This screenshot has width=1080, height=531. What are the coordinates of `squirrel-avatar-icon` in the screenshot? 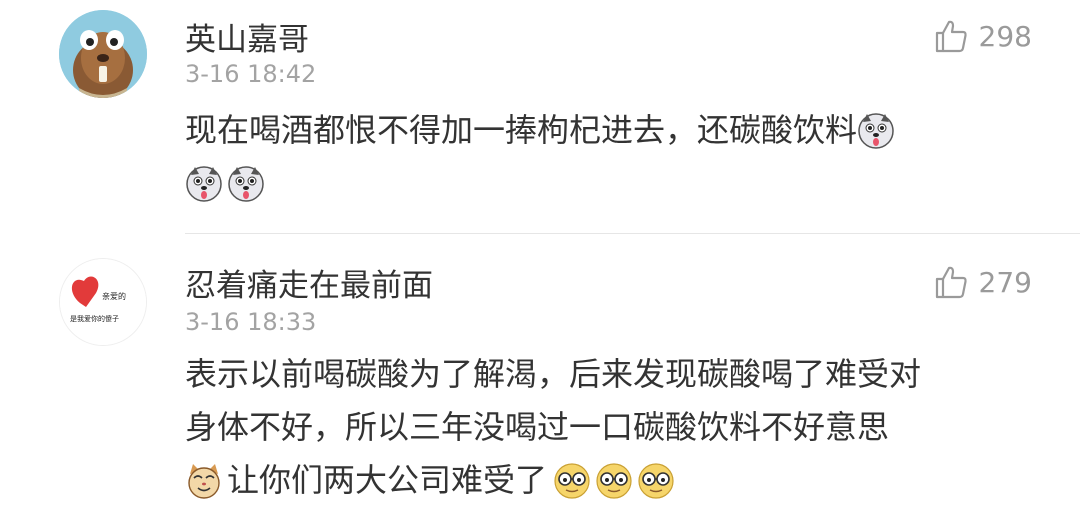 It's located at (103, 54).